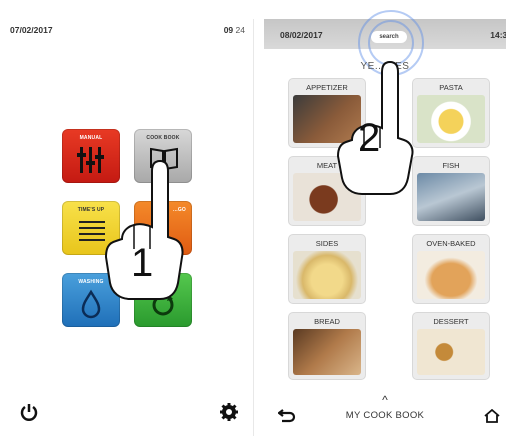 The height and width of the screenshot is (436, 506). Describe the element at coordinates (327, 243) in the screenshot. I see `category-label: SIDES` at that location.